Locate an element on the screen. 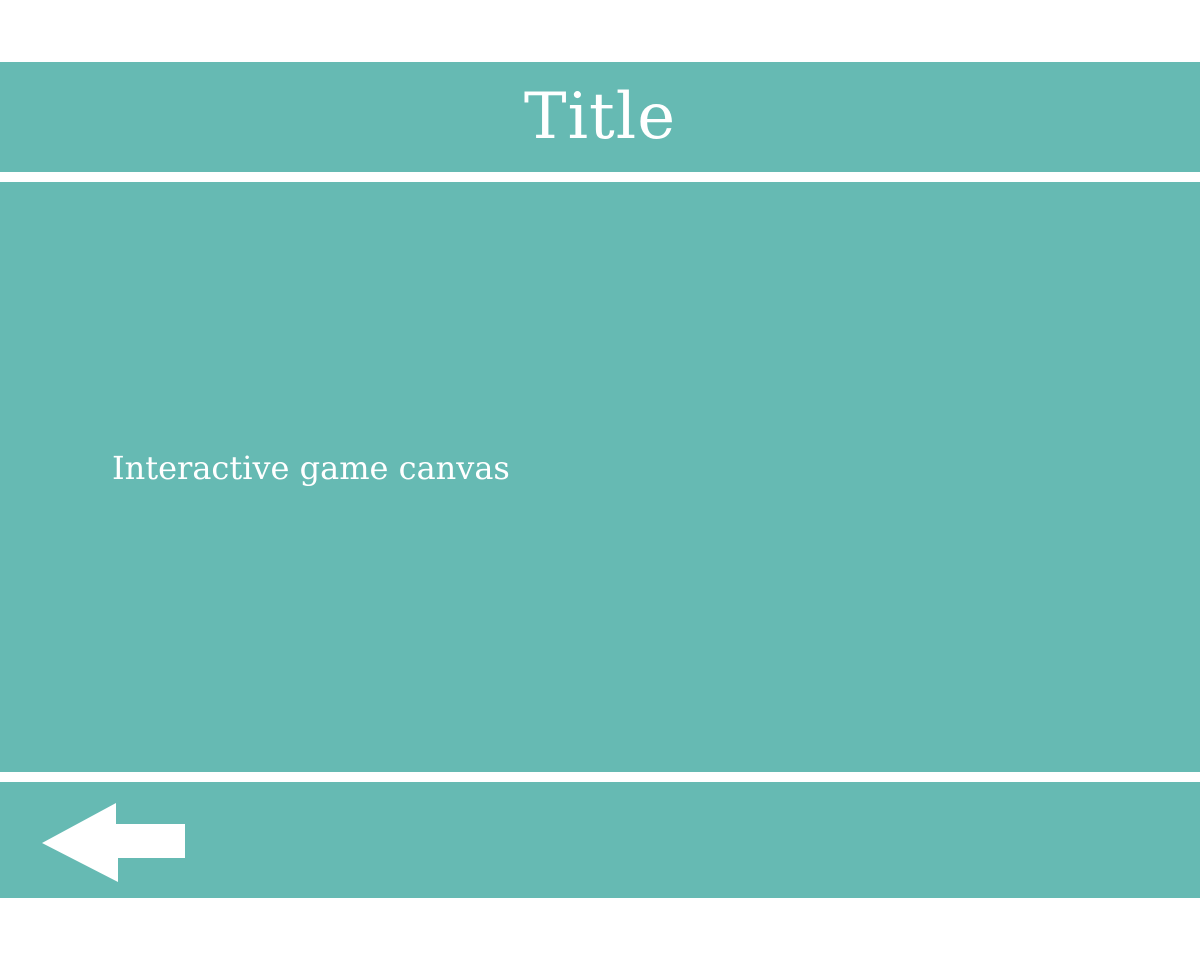 The image size is (1200, 960). canvas-label: Interactive game canvas is located at coordinates (311, 468).